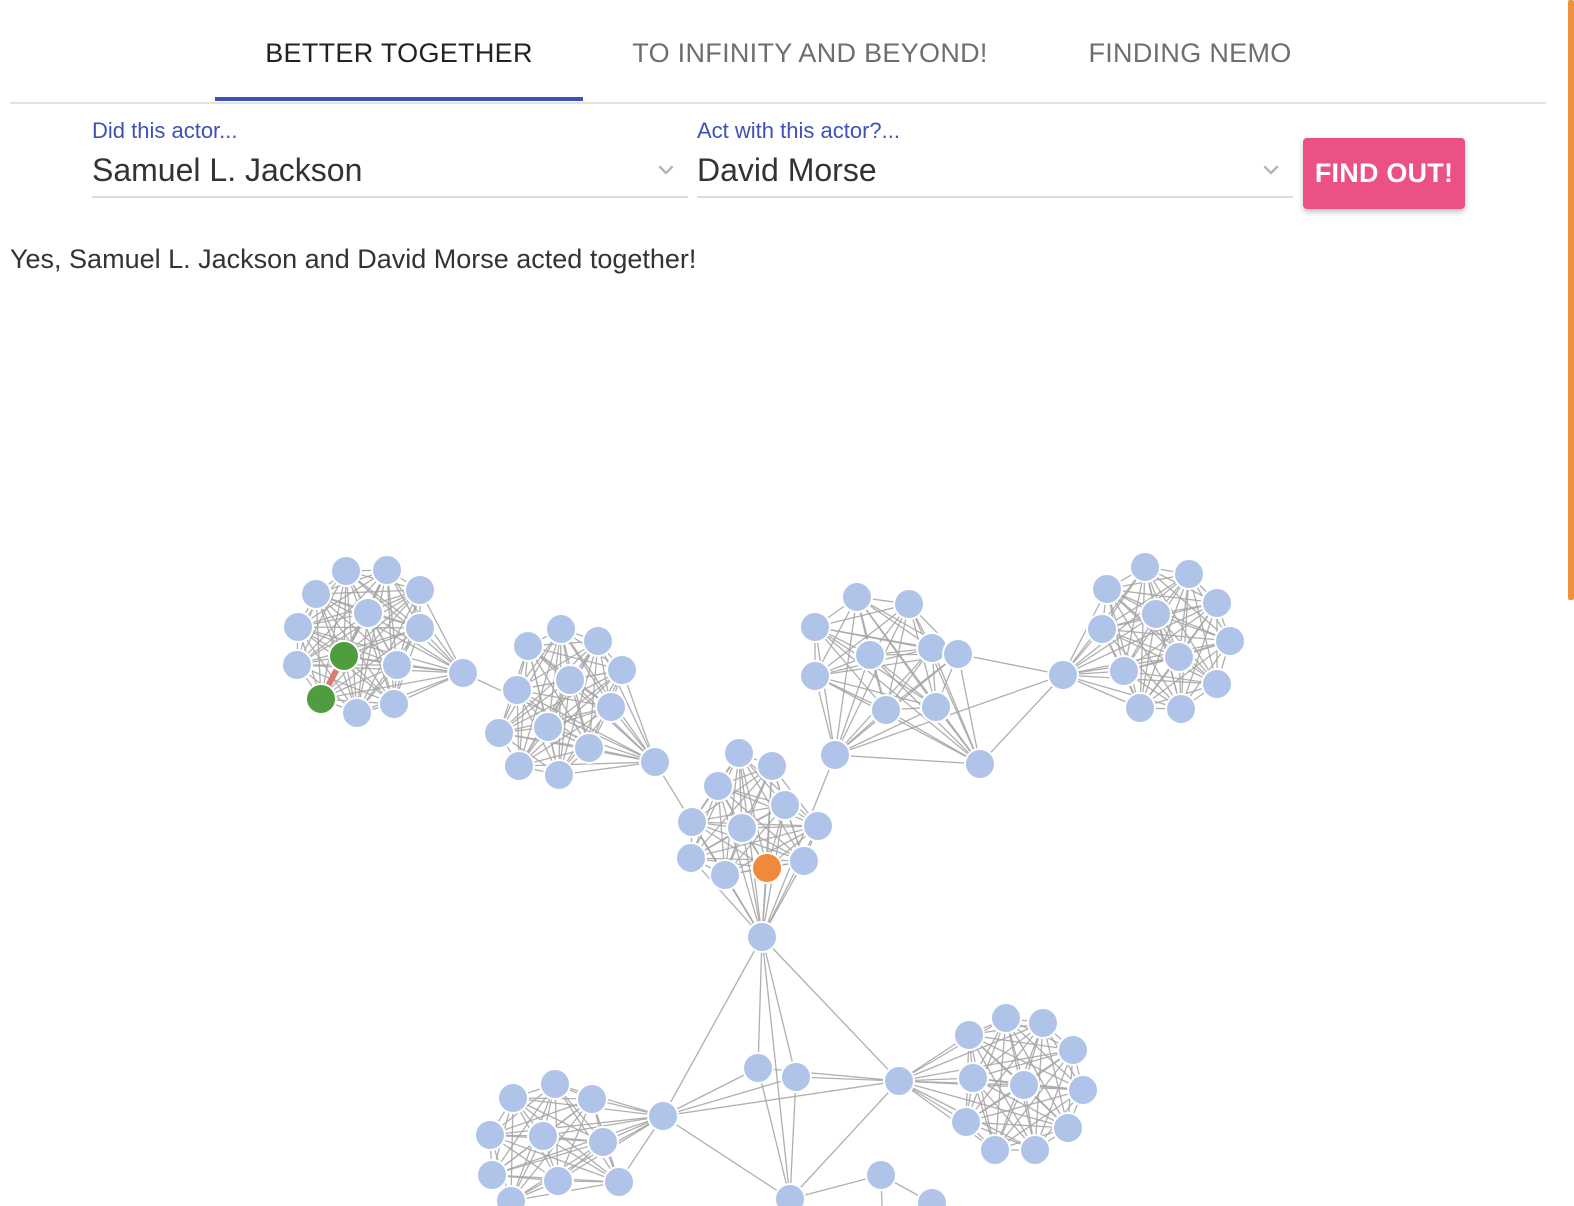 The image size is (1574, 1206). Describe the element at coordinates (1571, 300) in the screenshot. I see `scrollbar-thumb` at that location.